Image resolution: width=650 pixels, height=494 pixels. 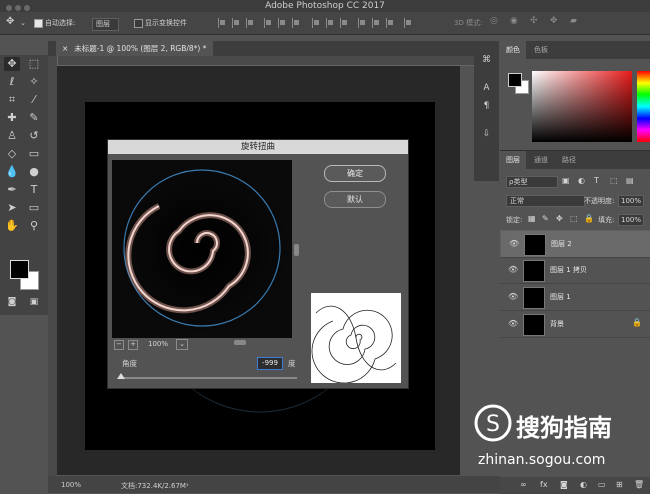 What do you see at coordinates (12, 136) in the screenshot?
I see `clone-stamp-icon: ♙` at bounding box center [12, 136].